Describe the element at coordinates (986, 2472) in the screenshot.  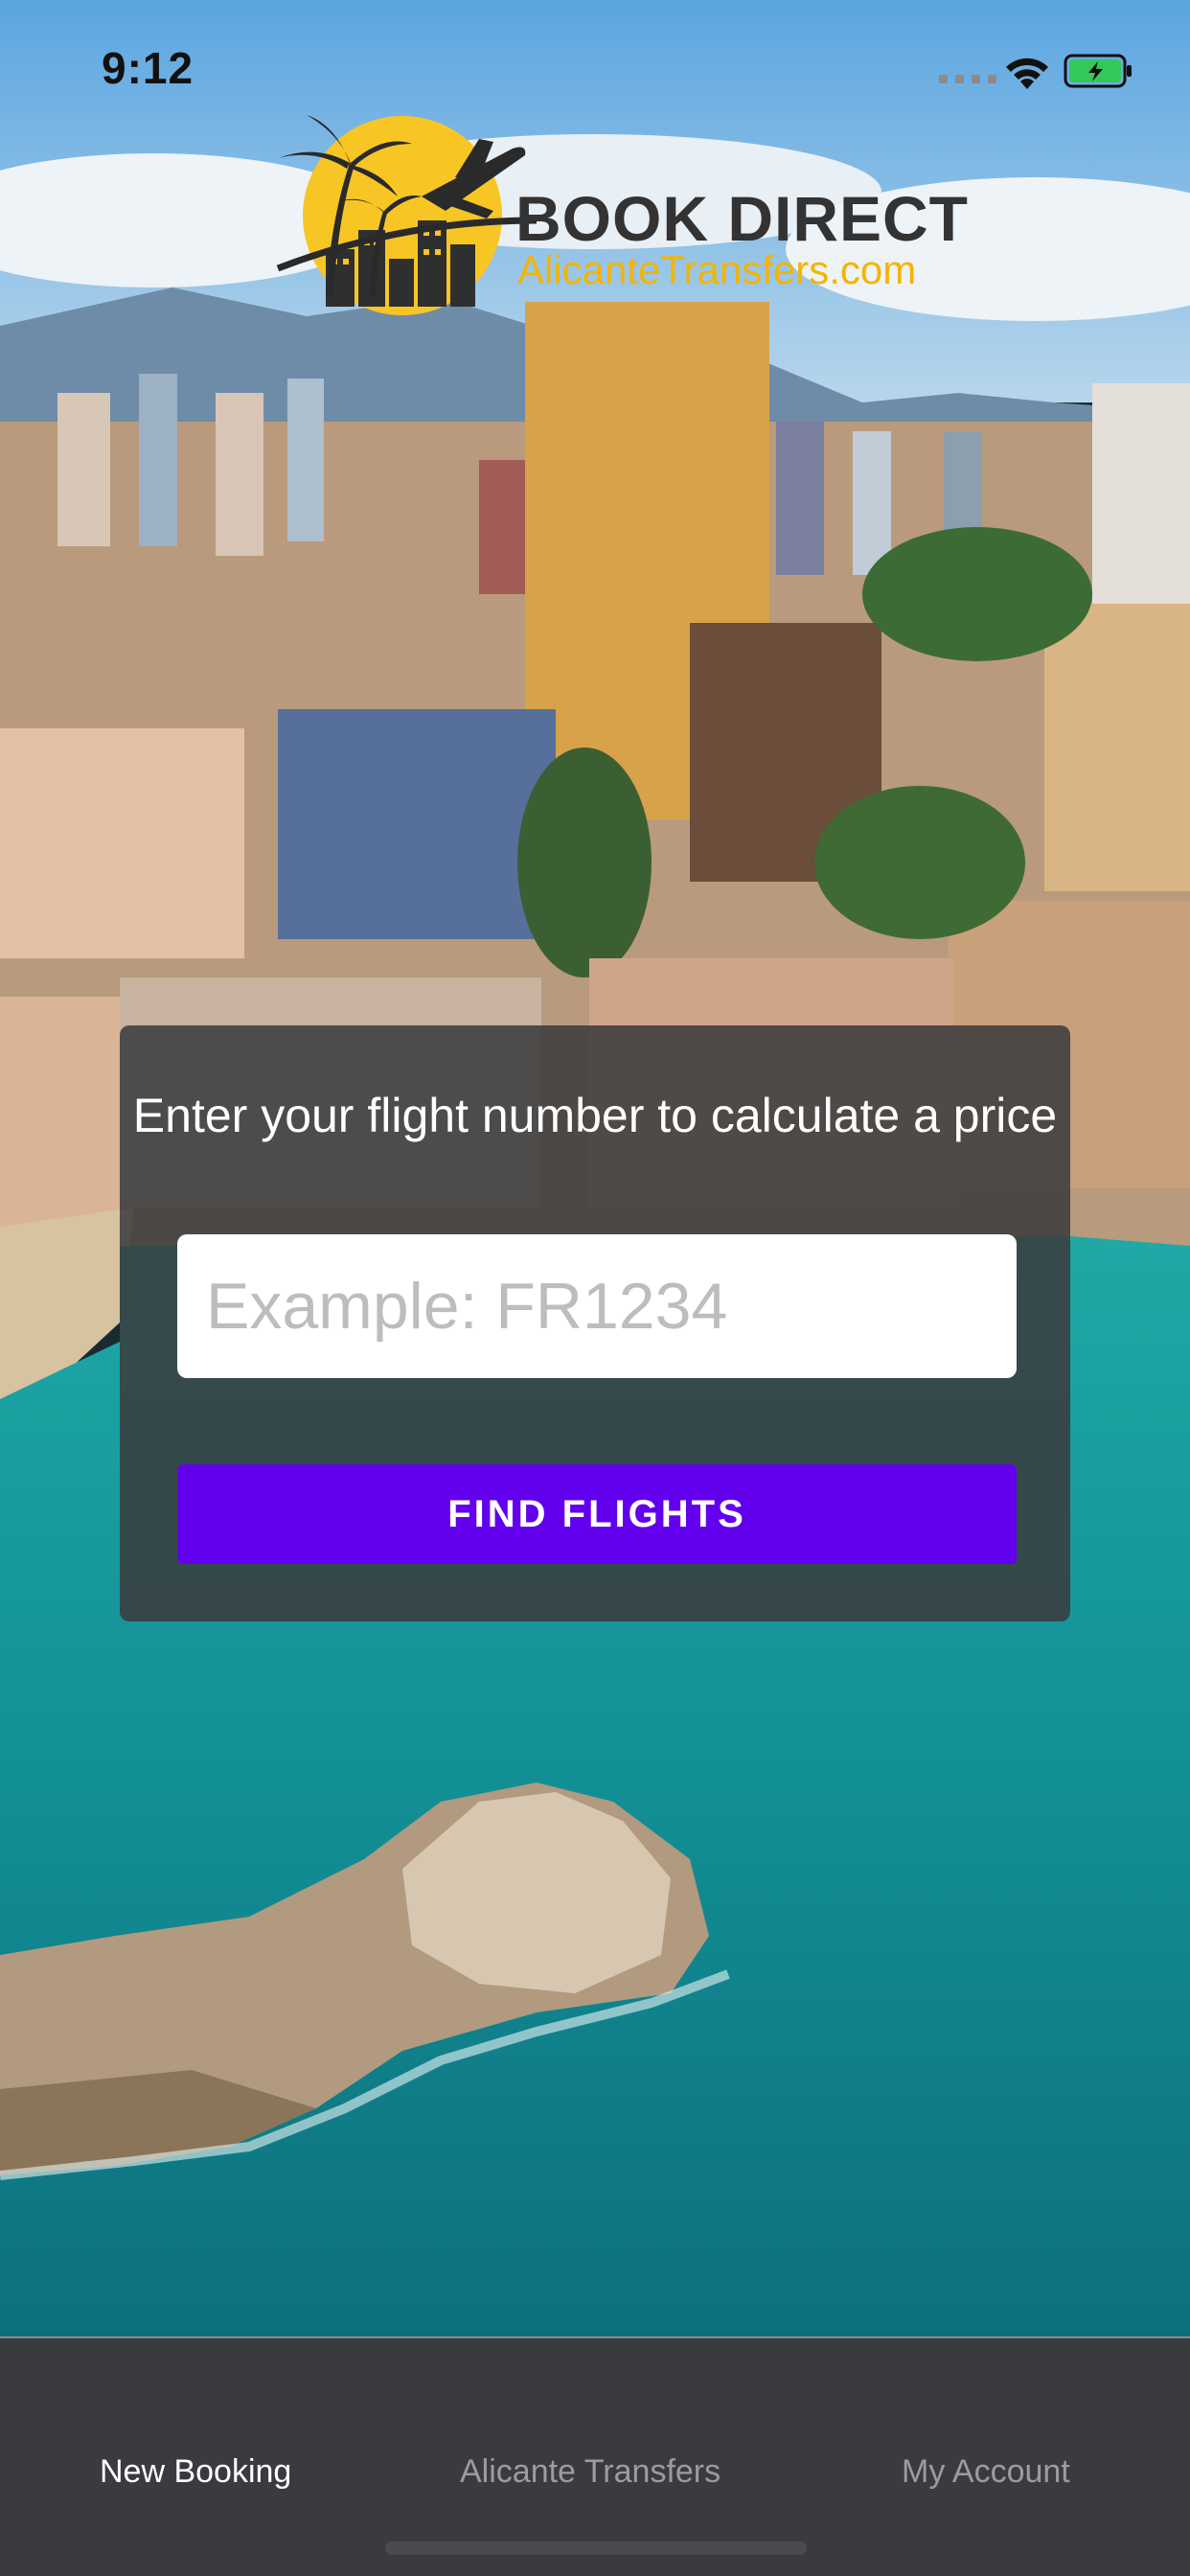
I see `tab-my-account: My Account` at that location.